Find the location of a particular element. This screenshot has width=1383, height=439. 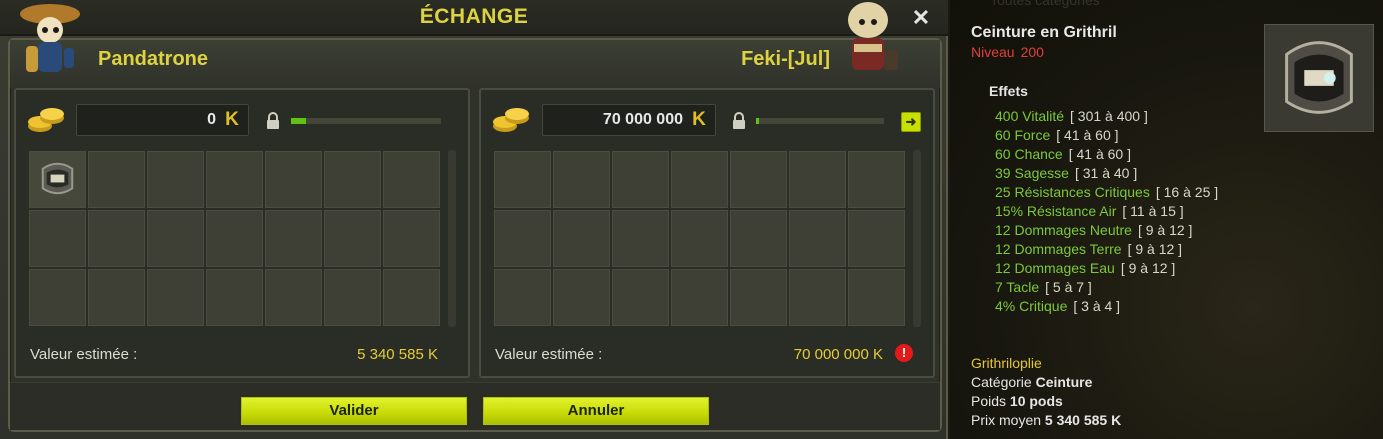

effect-line: 25 Résistances Critiques [ 16 à 25 ] is located at coordinates (1120, 192).